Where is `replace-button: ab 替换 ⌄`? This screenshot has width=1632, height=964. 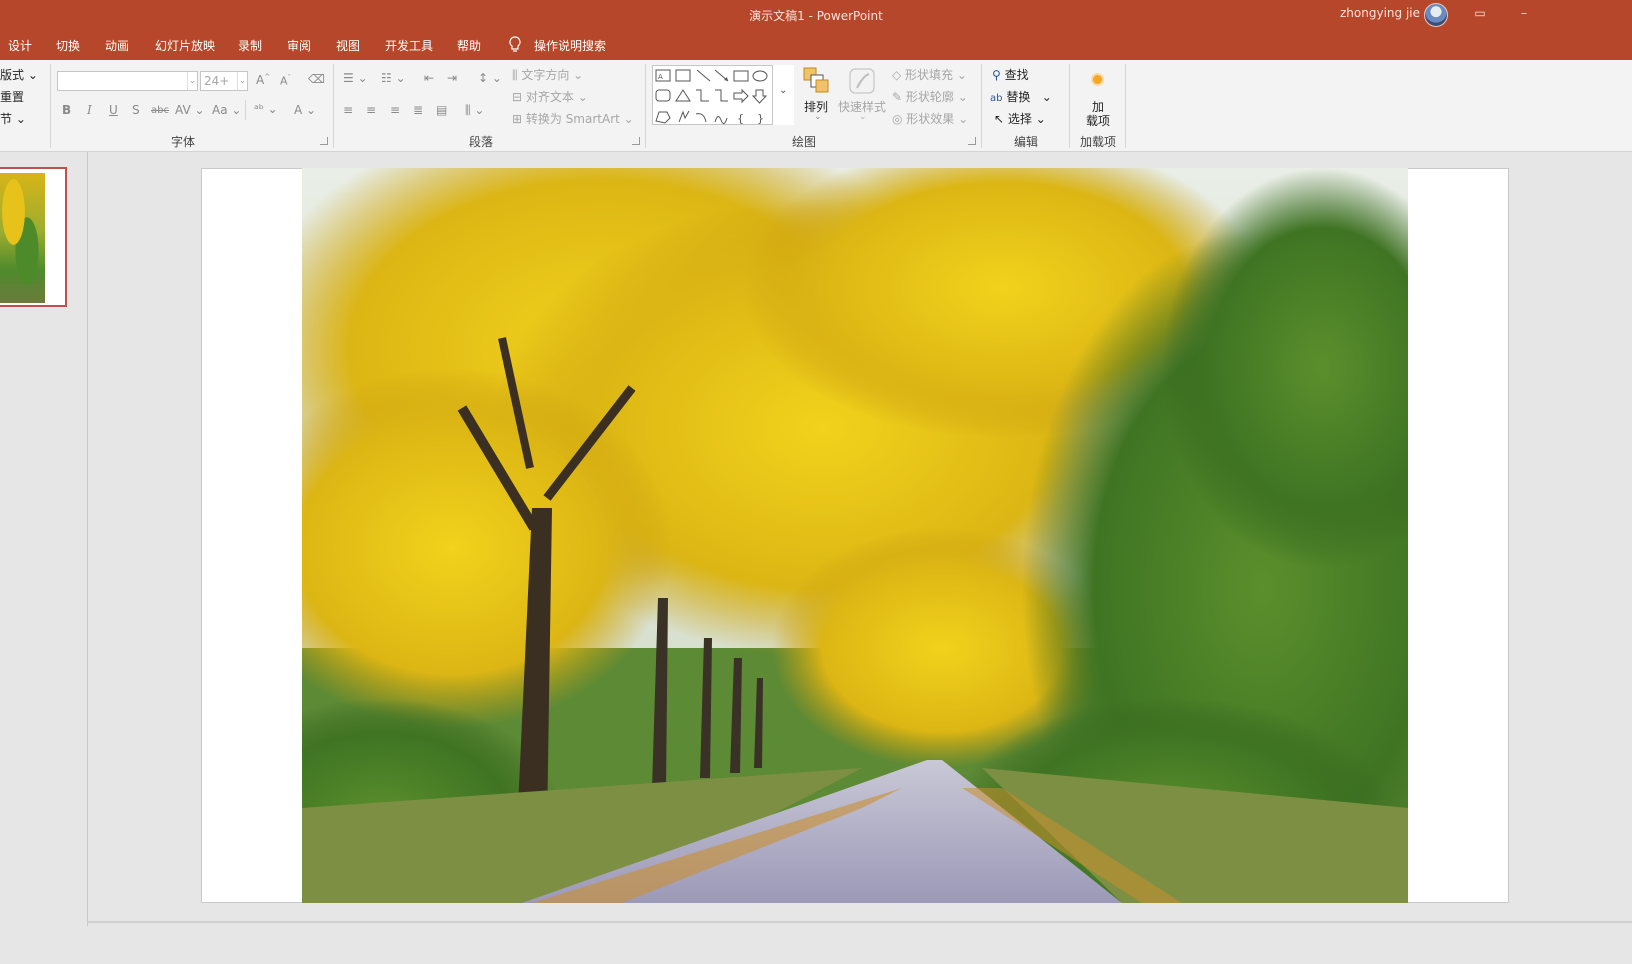
replace-button: ab 替换 ⌄ is located at coordinates (1021, 96).